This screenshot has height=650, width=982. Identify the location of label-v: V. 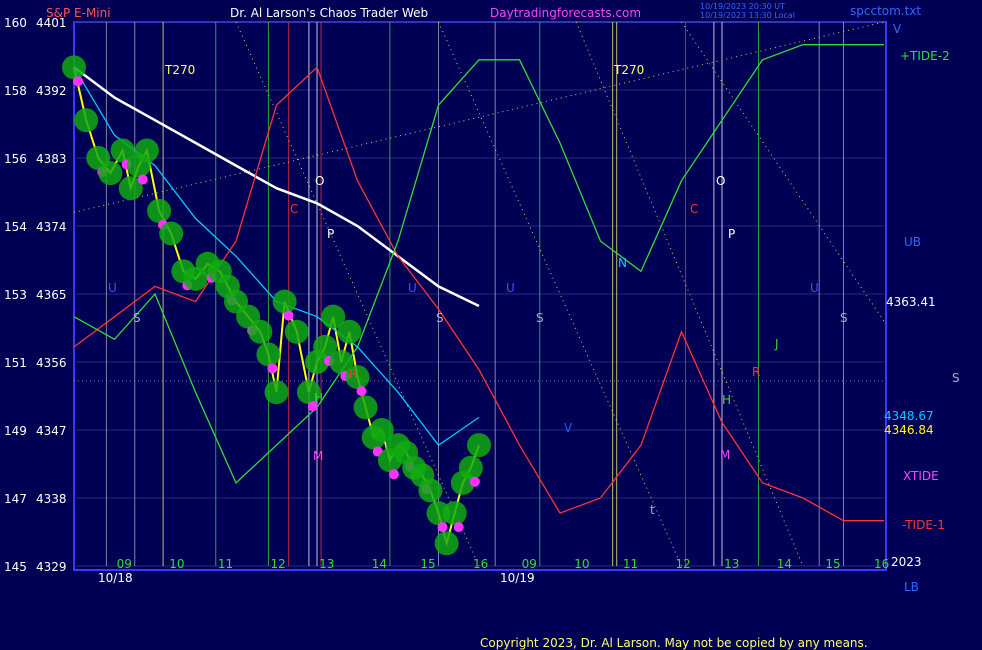
(897, 29).